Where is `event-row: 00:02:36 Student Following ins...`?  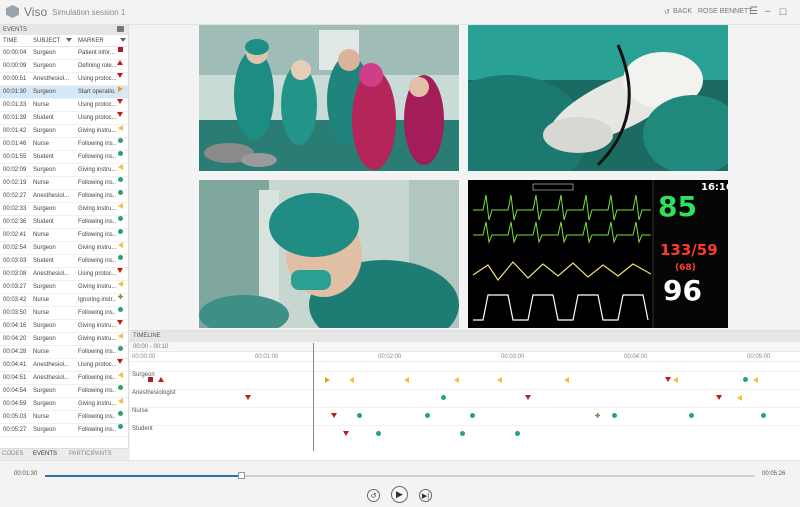 event-row: 00:02:36 Student Following ins... is located at coordinates (64, 222).